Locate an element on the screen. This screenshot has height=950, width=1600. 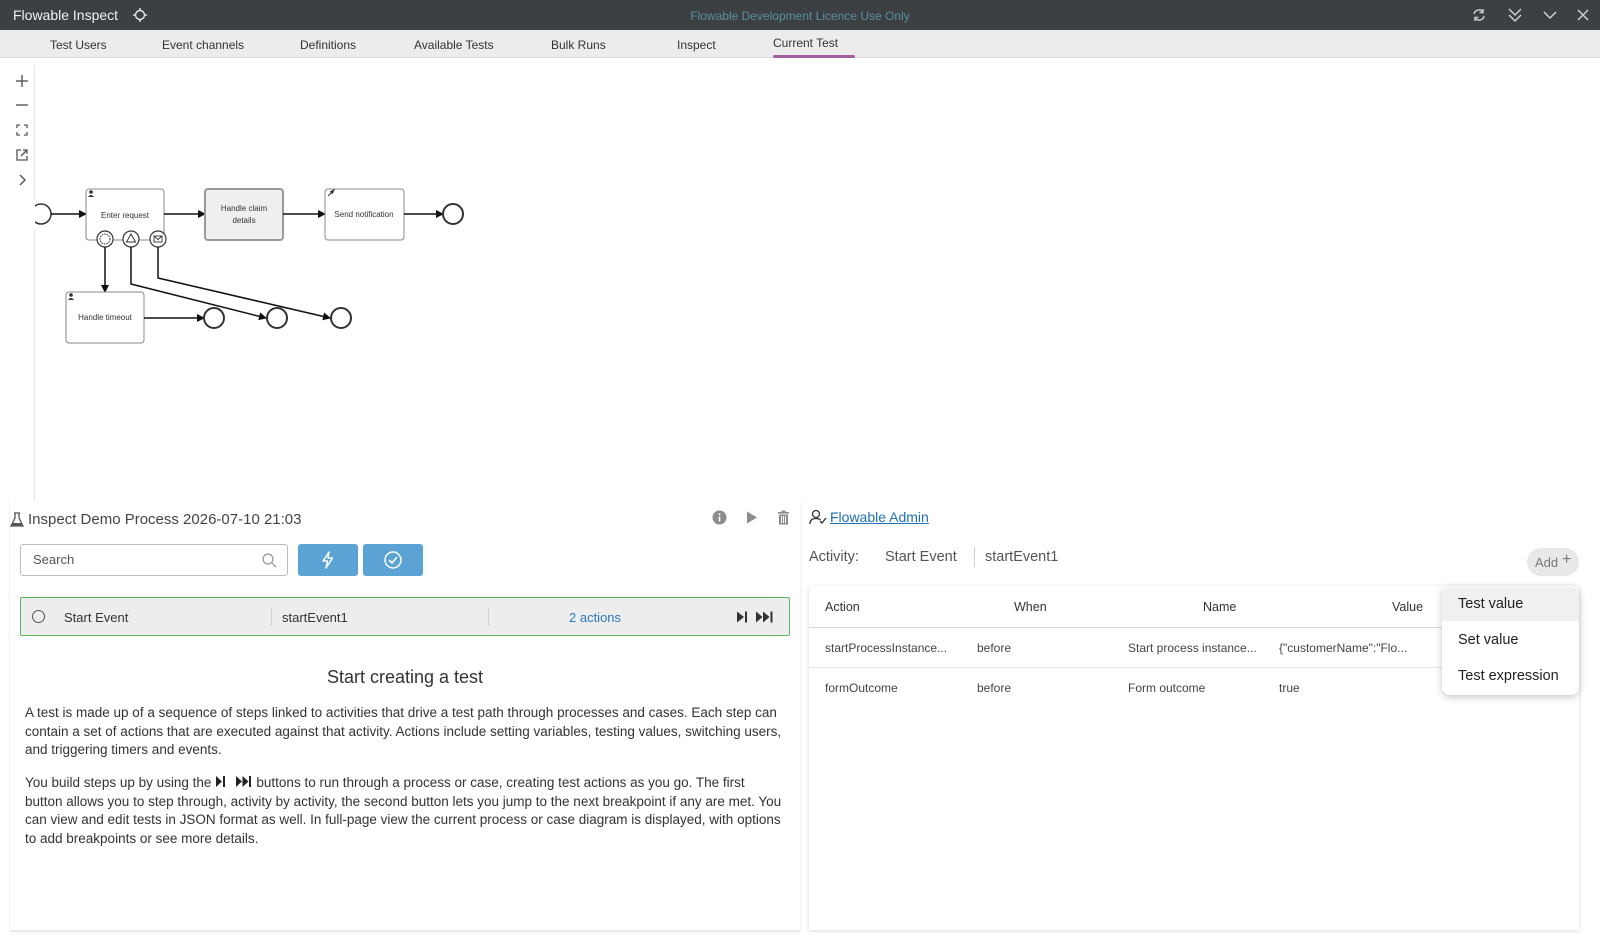
close-icon is located at coordinates (1583, 15).